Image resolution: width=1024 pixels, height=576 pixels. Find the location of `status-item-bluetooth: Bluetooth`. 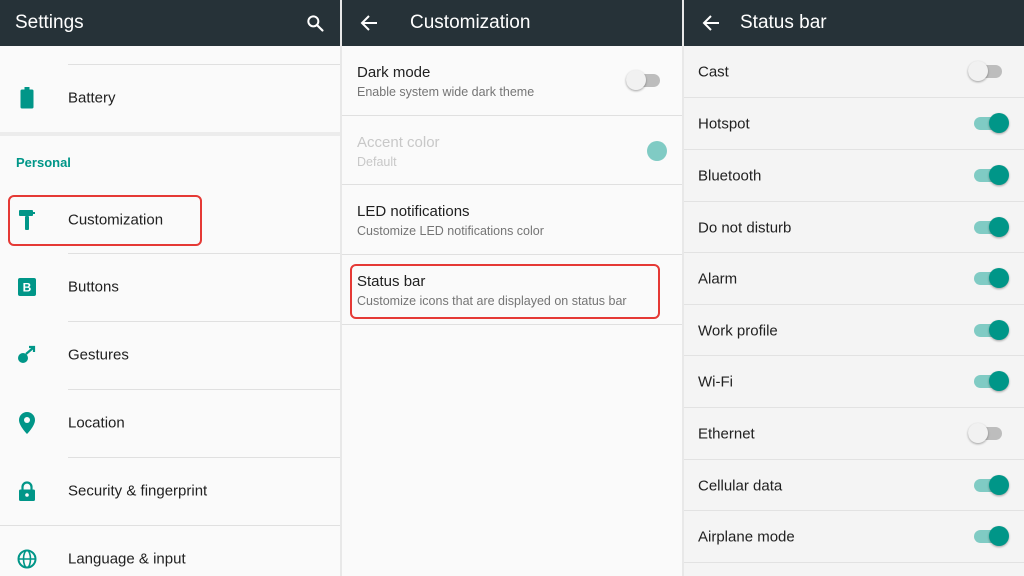

status-item-bluetooth: Bluetooth is located at coordinates (854, 176).